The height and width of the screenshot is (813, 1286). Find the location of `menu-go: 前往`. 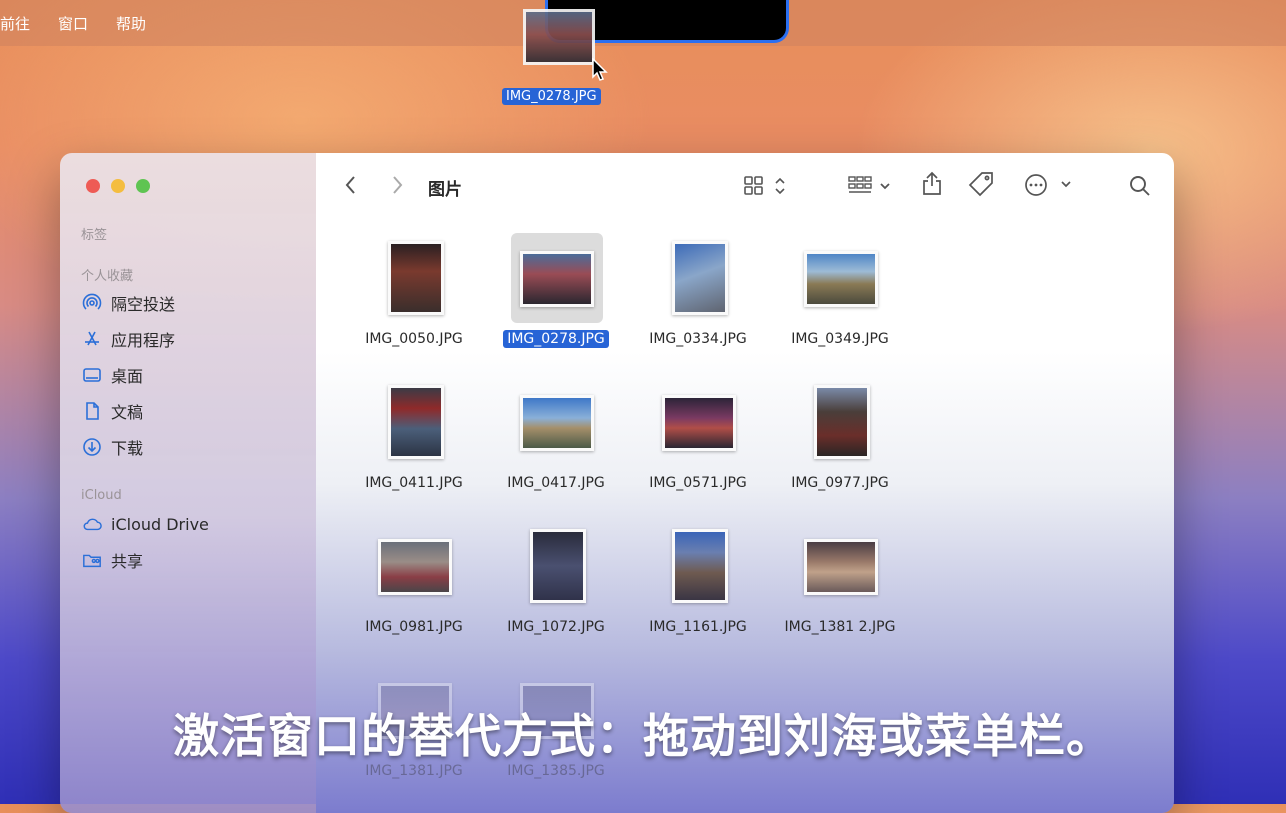

menu-go: 前往 is located at coordinates (15, 23).